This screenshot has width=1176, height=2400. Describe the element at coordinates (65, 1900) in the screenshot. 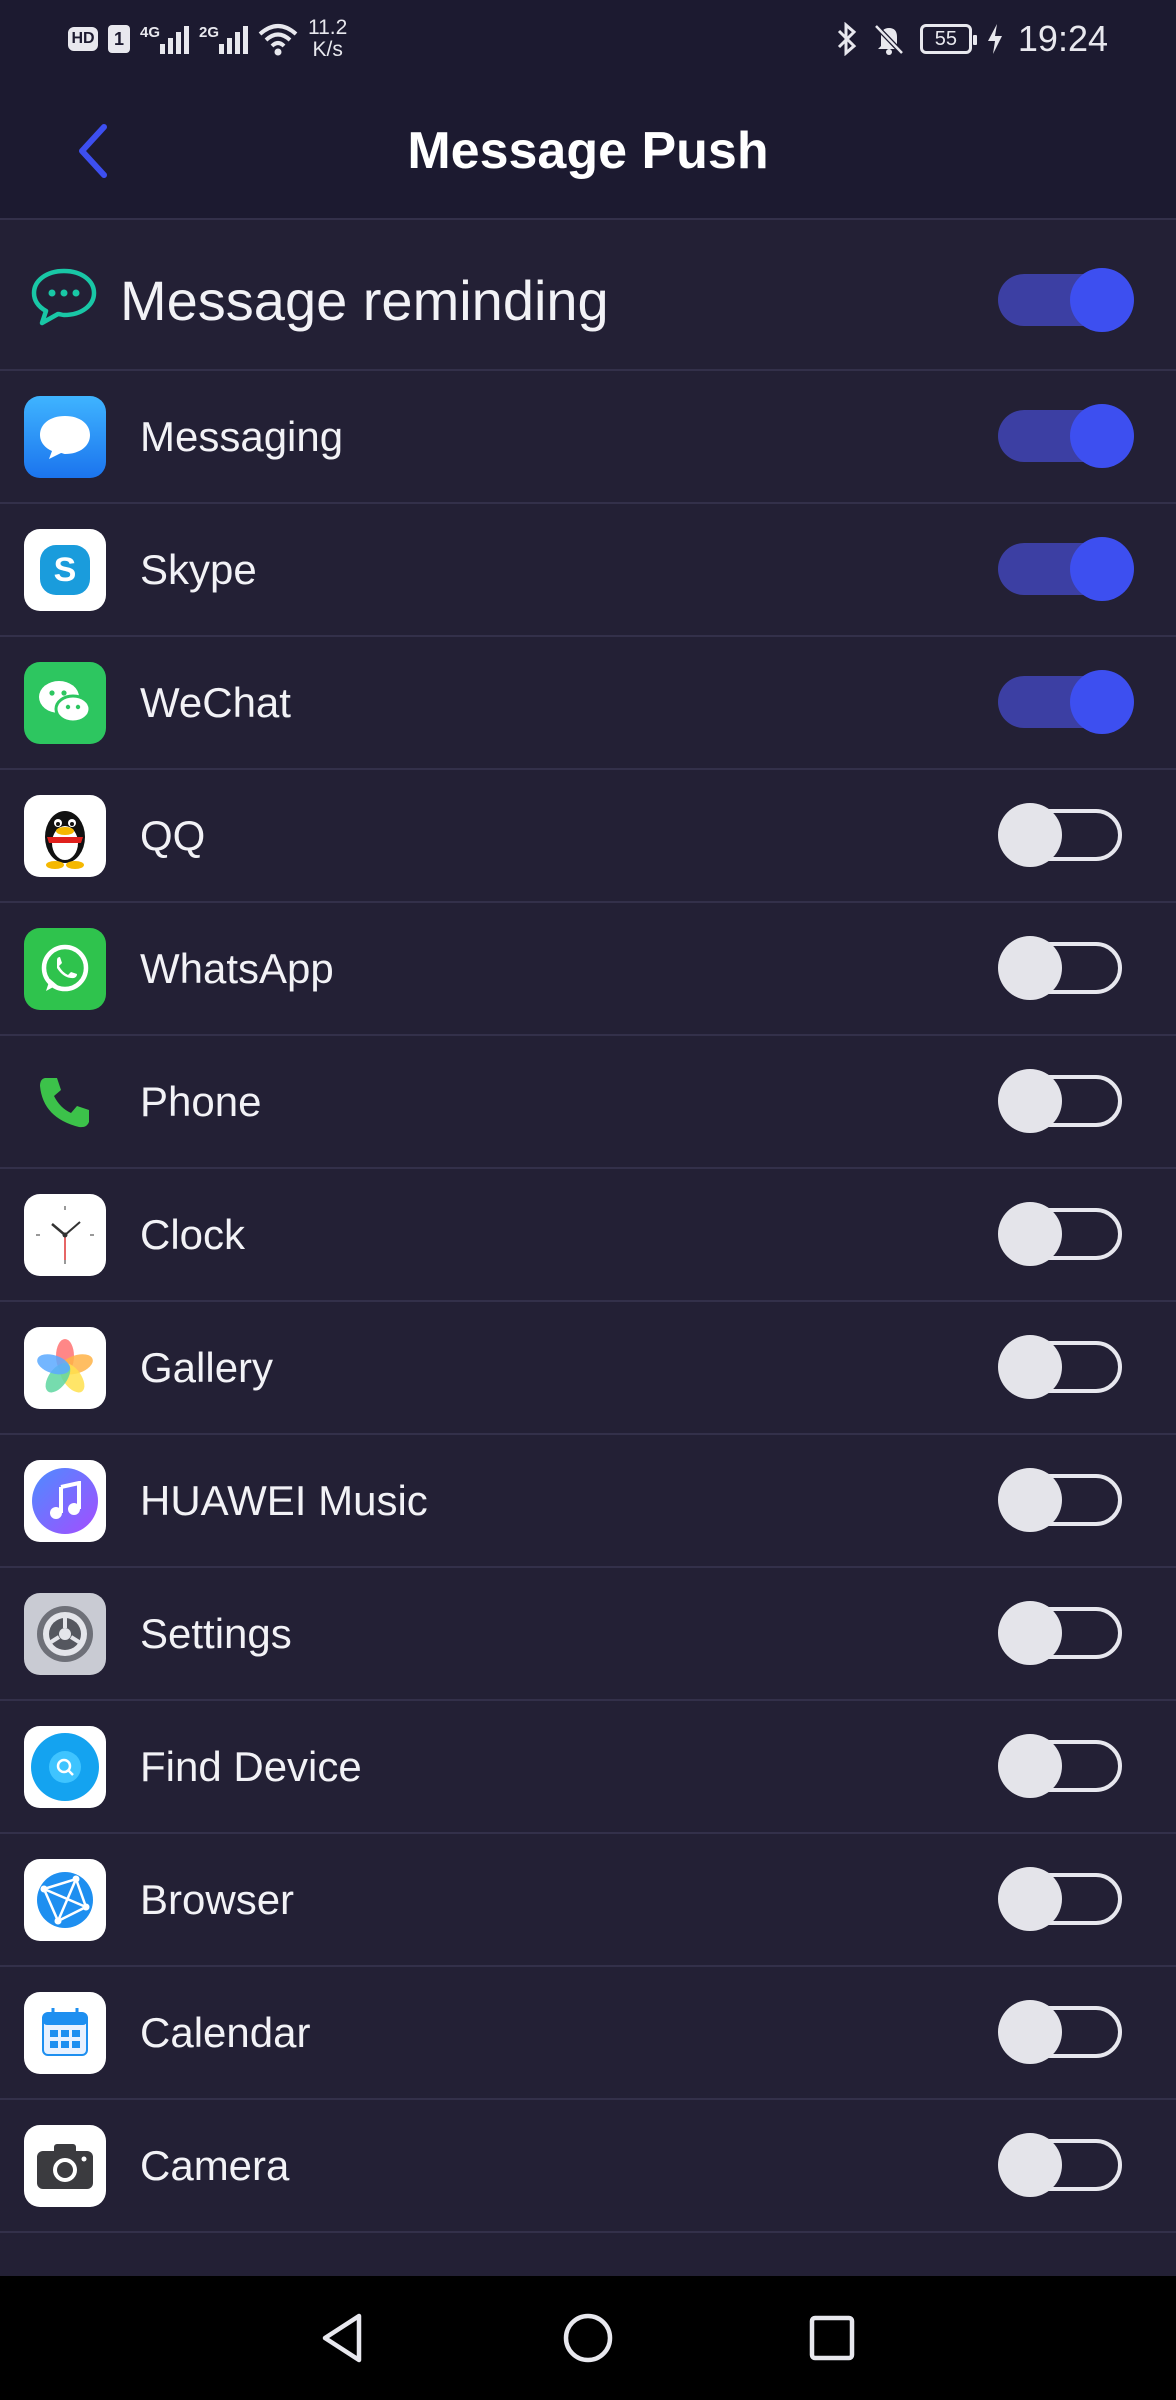

I see `browser-icon` at that location.